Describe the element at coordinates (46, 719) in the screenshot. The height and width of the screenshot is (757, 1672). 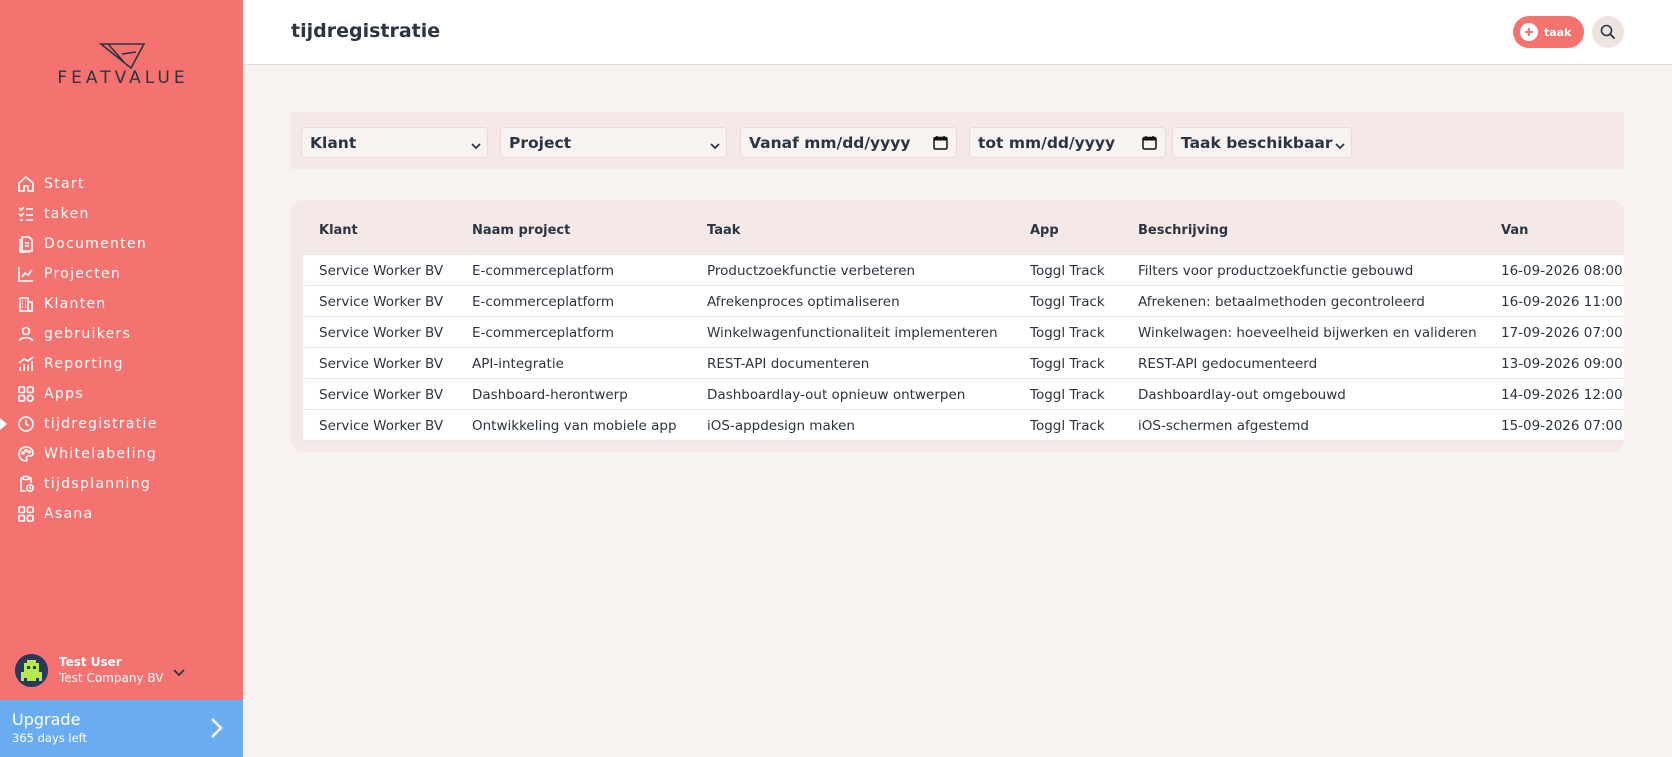
I see `upgrade-title: Upgrade` at that location.